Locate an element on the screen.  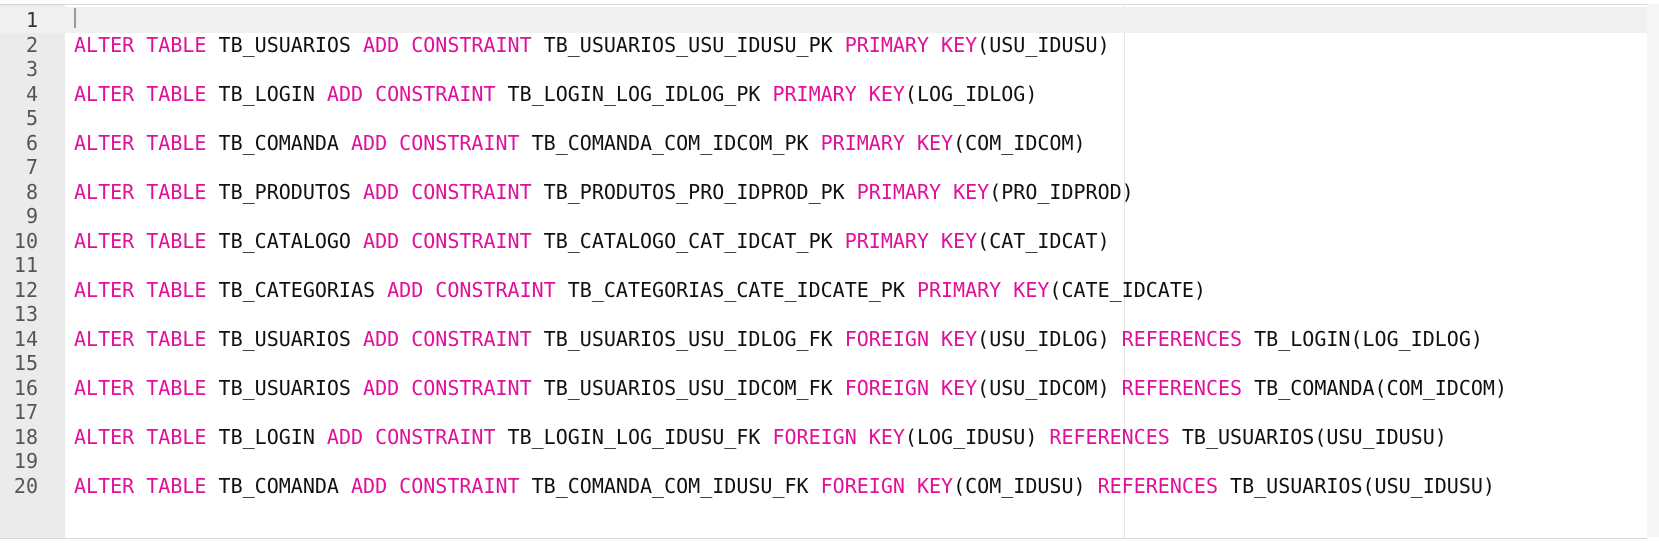
sql-text: (LOG_IDLOG) is located at coordinates (971, 93).